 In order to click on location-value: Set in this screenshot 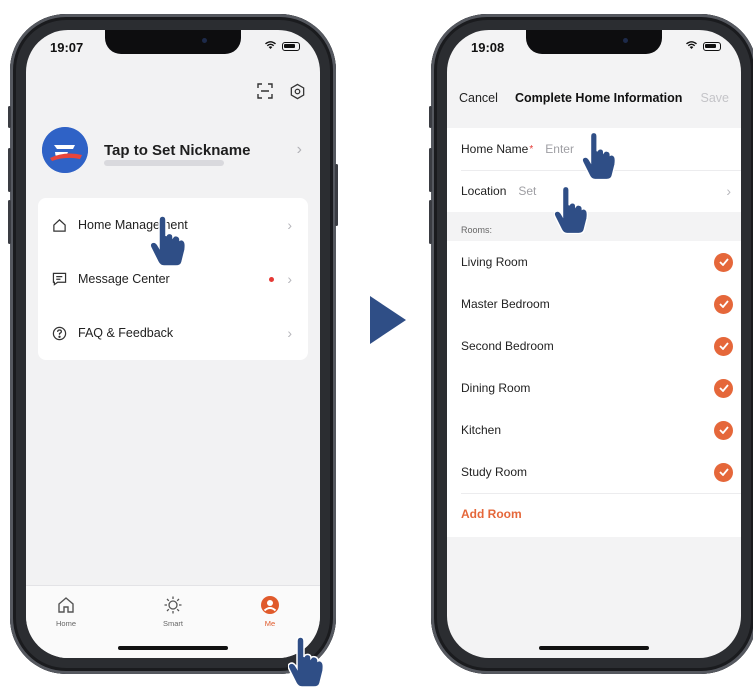, I will do `click(527, 191)`.